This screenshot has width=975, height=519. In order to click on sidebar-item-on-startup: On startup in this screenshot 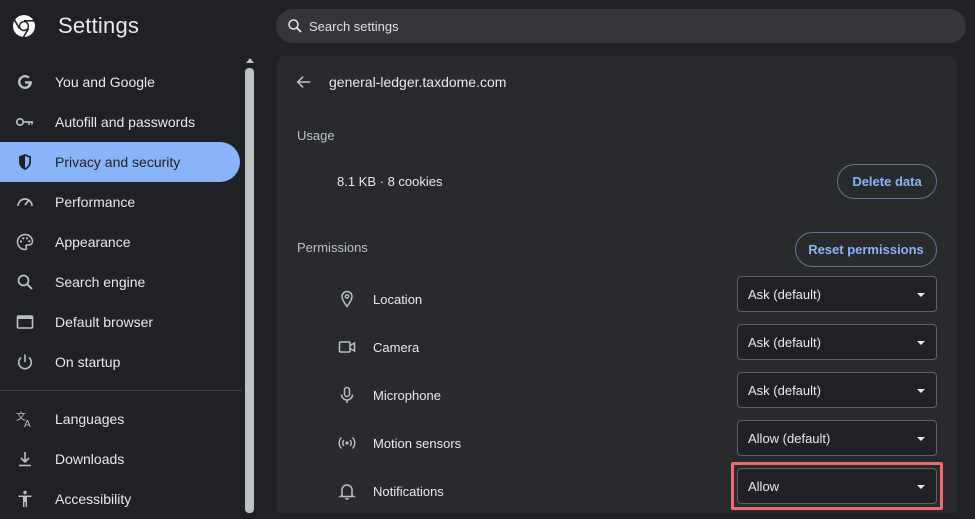, I will do `click(120, 362)`.